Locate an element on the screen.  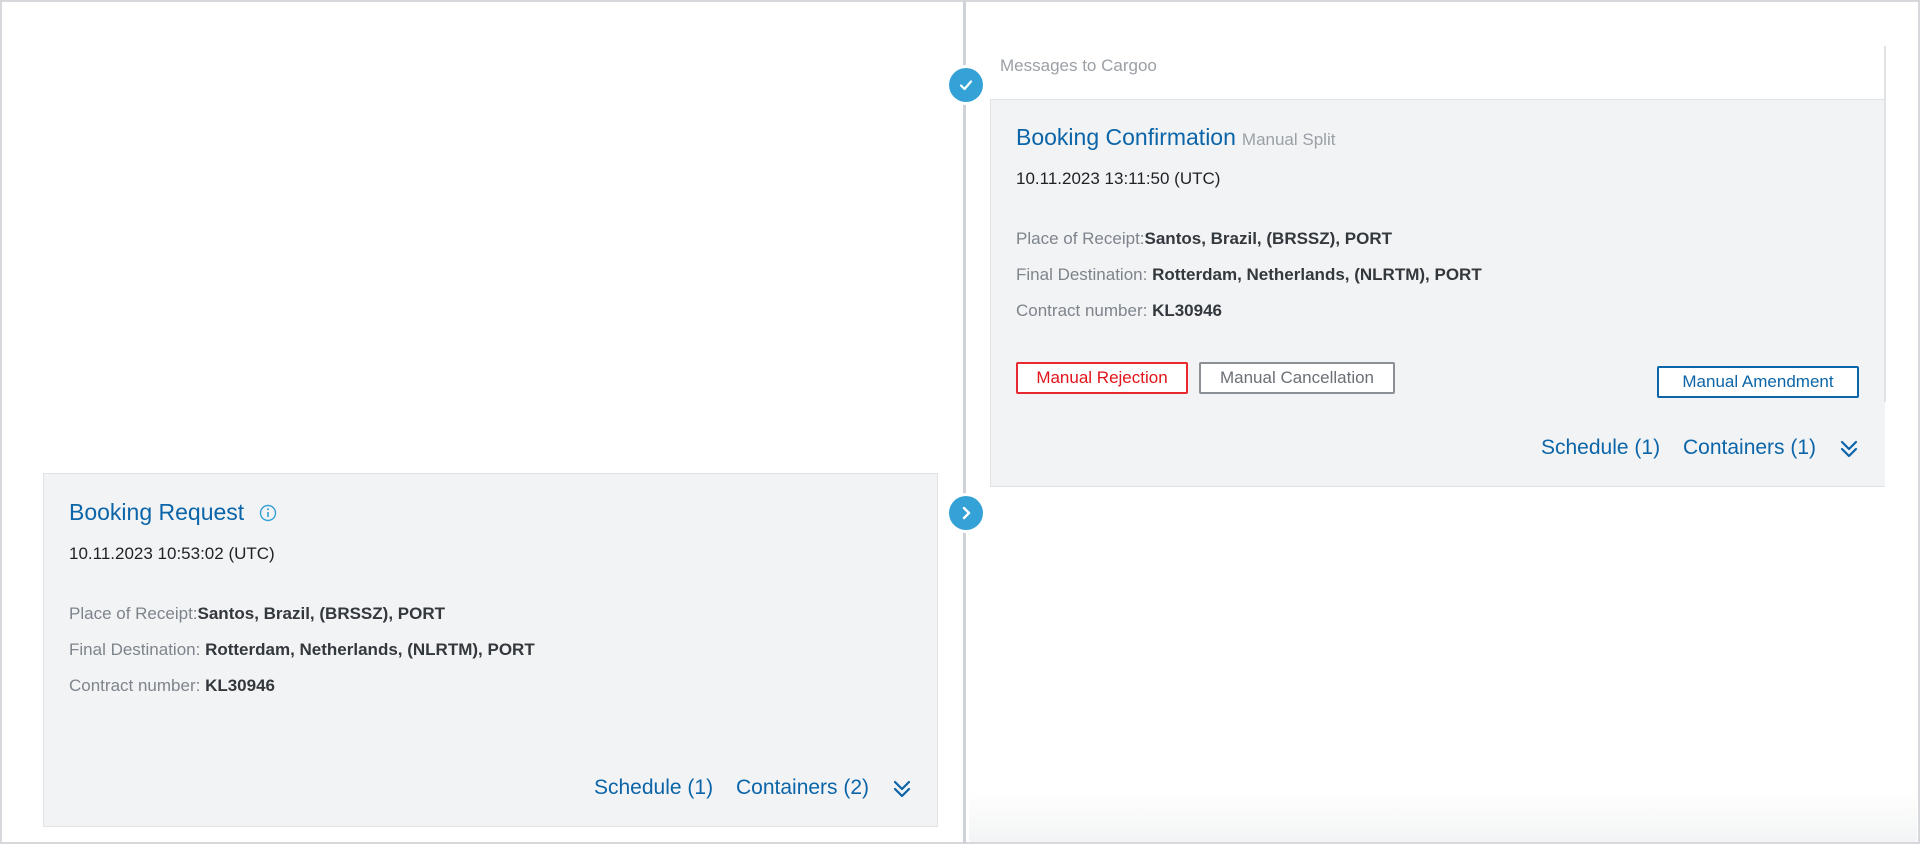
containers-link: Containers (1) is located at coordinates (1749, 448).